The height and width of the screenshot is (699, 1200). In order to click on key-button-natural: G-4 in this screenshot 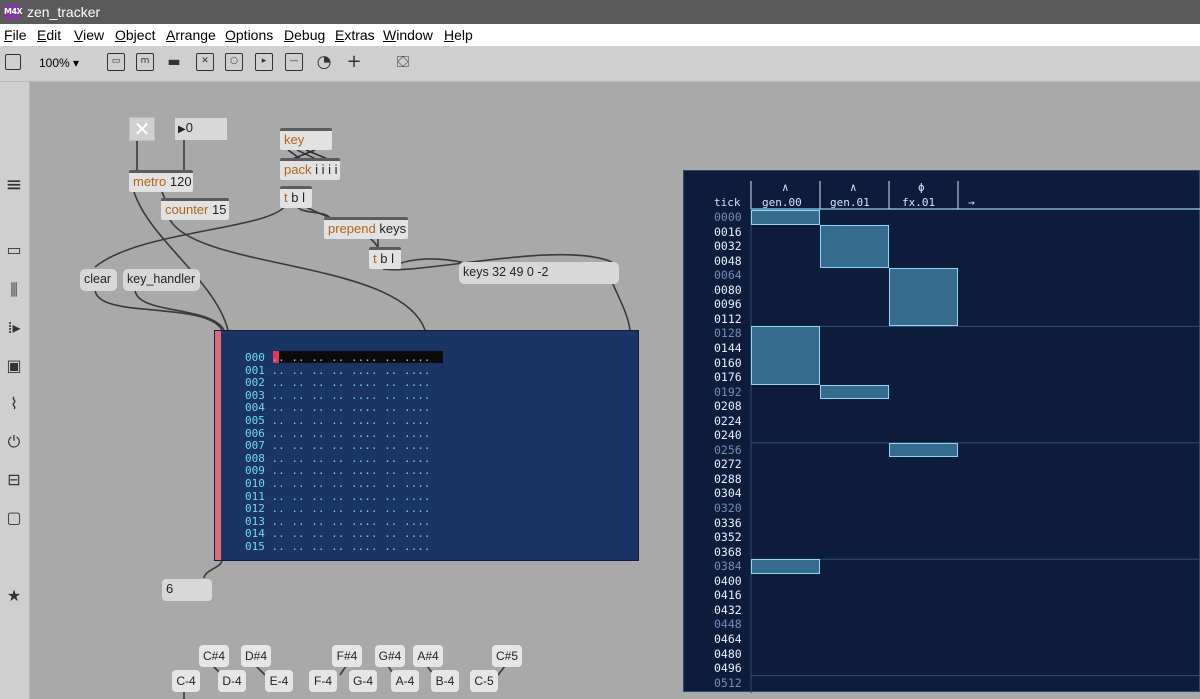, I will do `click(363, 681)`.